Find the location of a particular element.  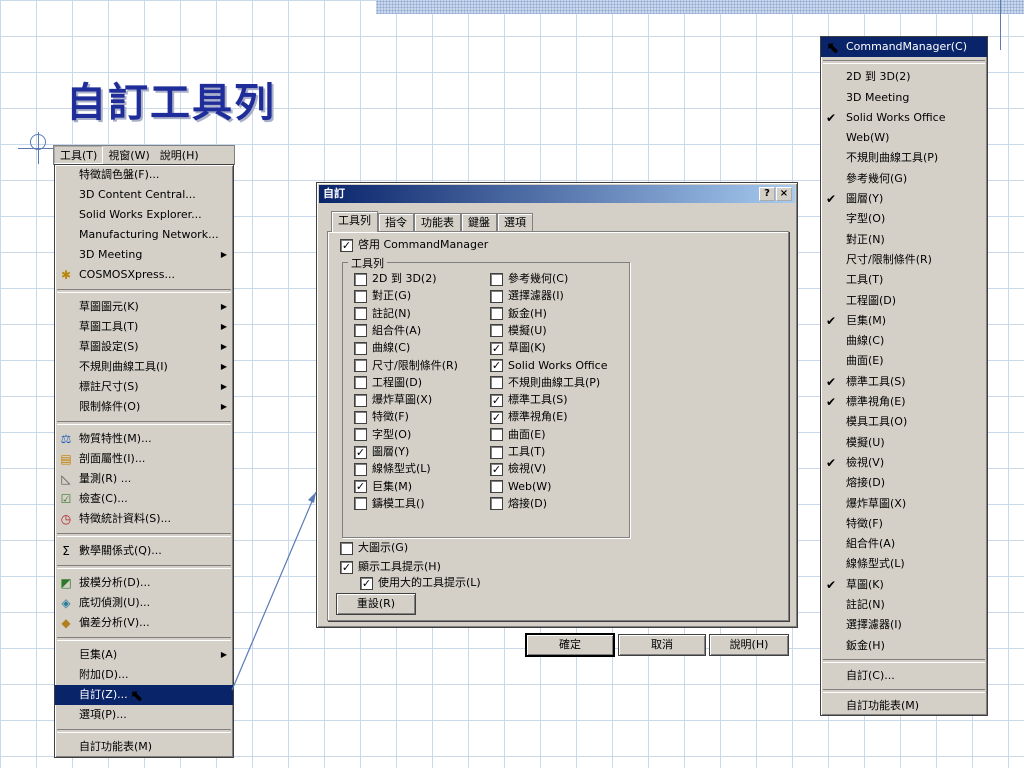

callout-line-stroke is located at coordinates (274, 591).